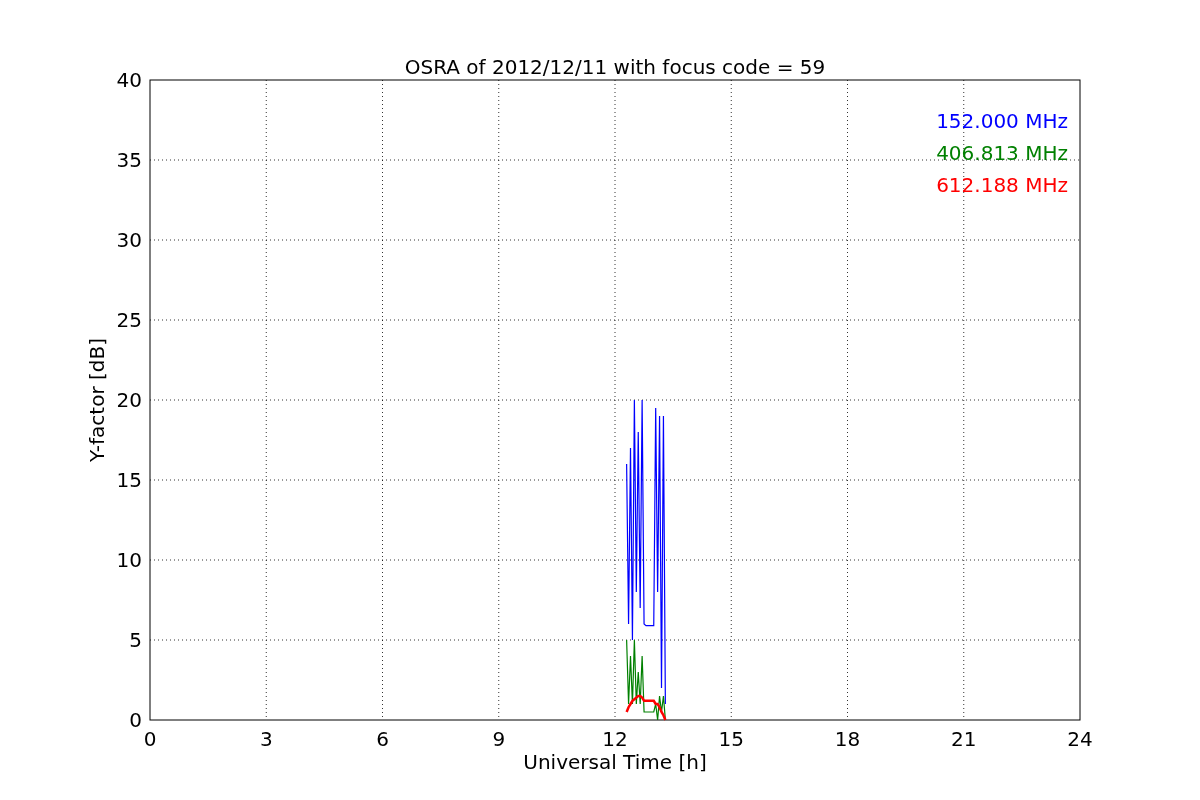  I want to click on x-tick-label: 0, so click(150, 739).